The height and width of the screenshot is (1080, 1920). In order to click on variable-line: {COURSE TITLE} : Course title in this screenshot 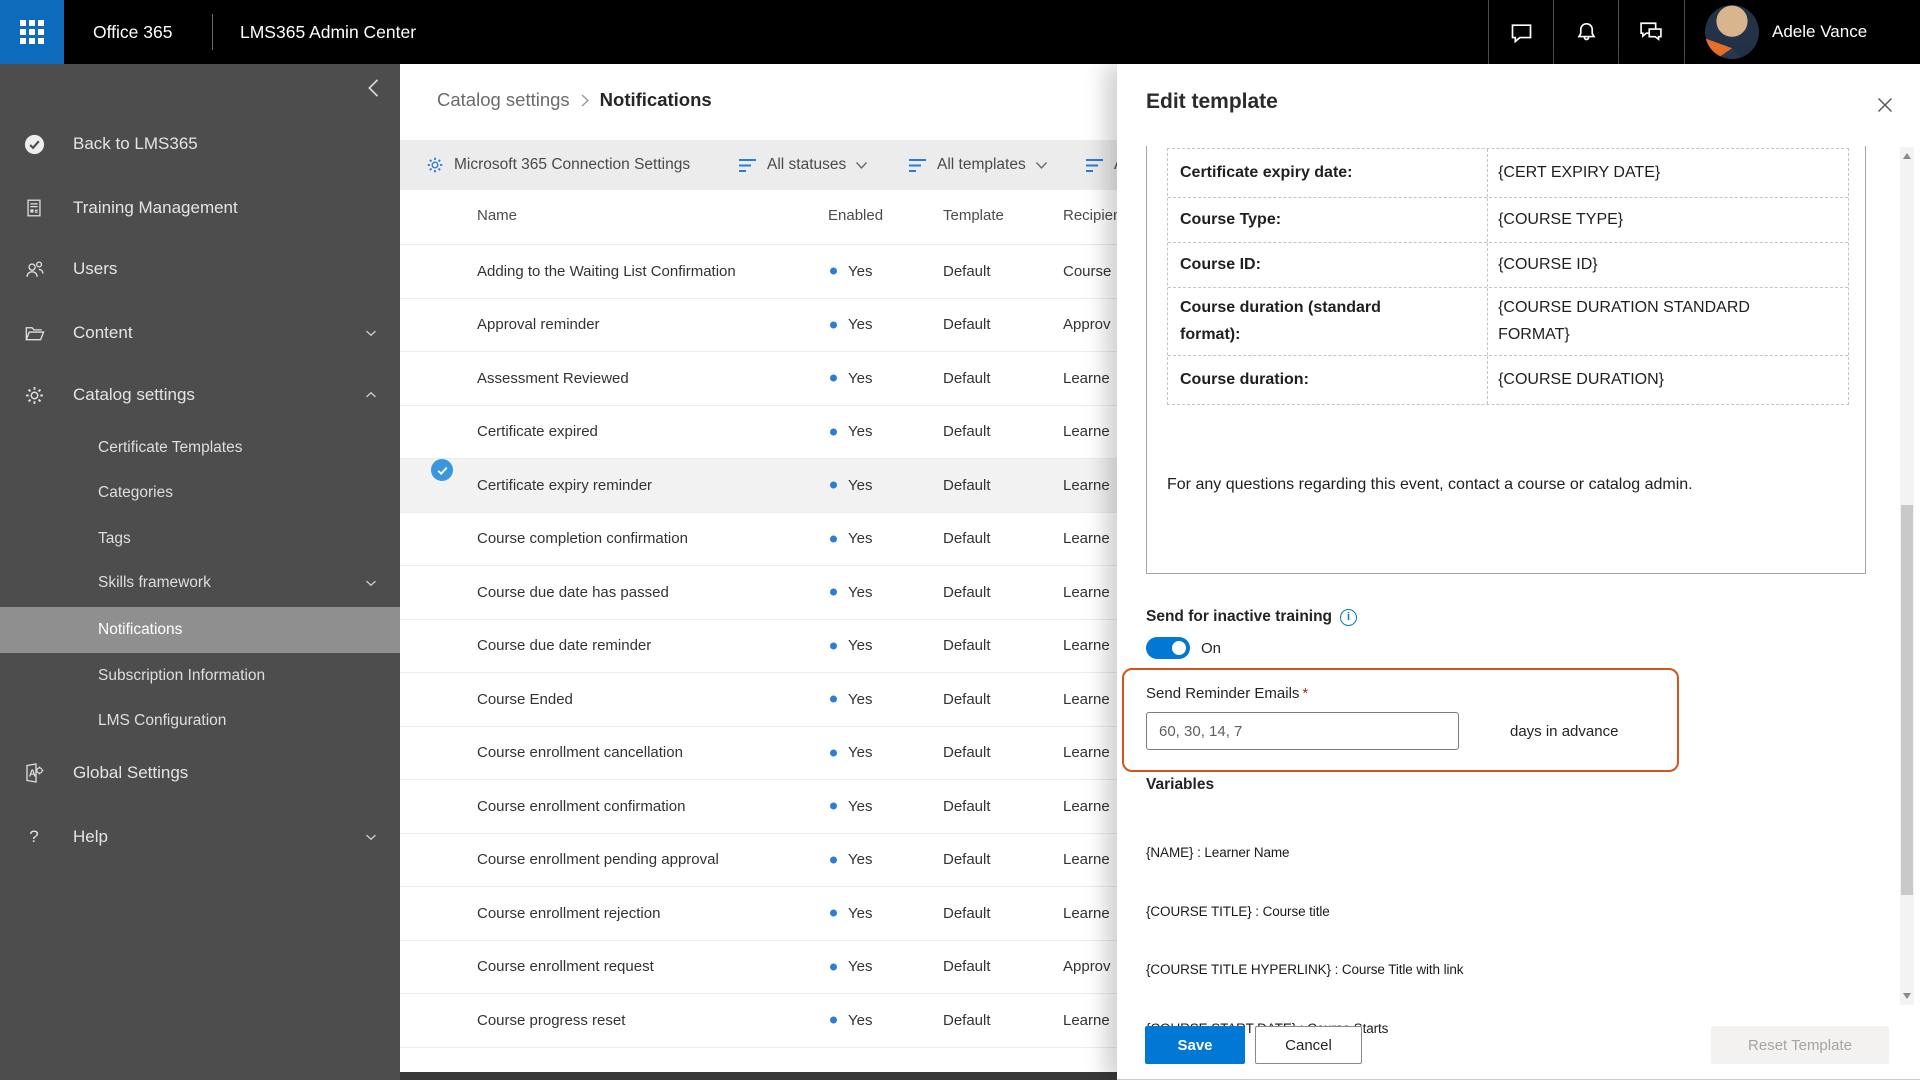, I will do `click(1238, 911)`.